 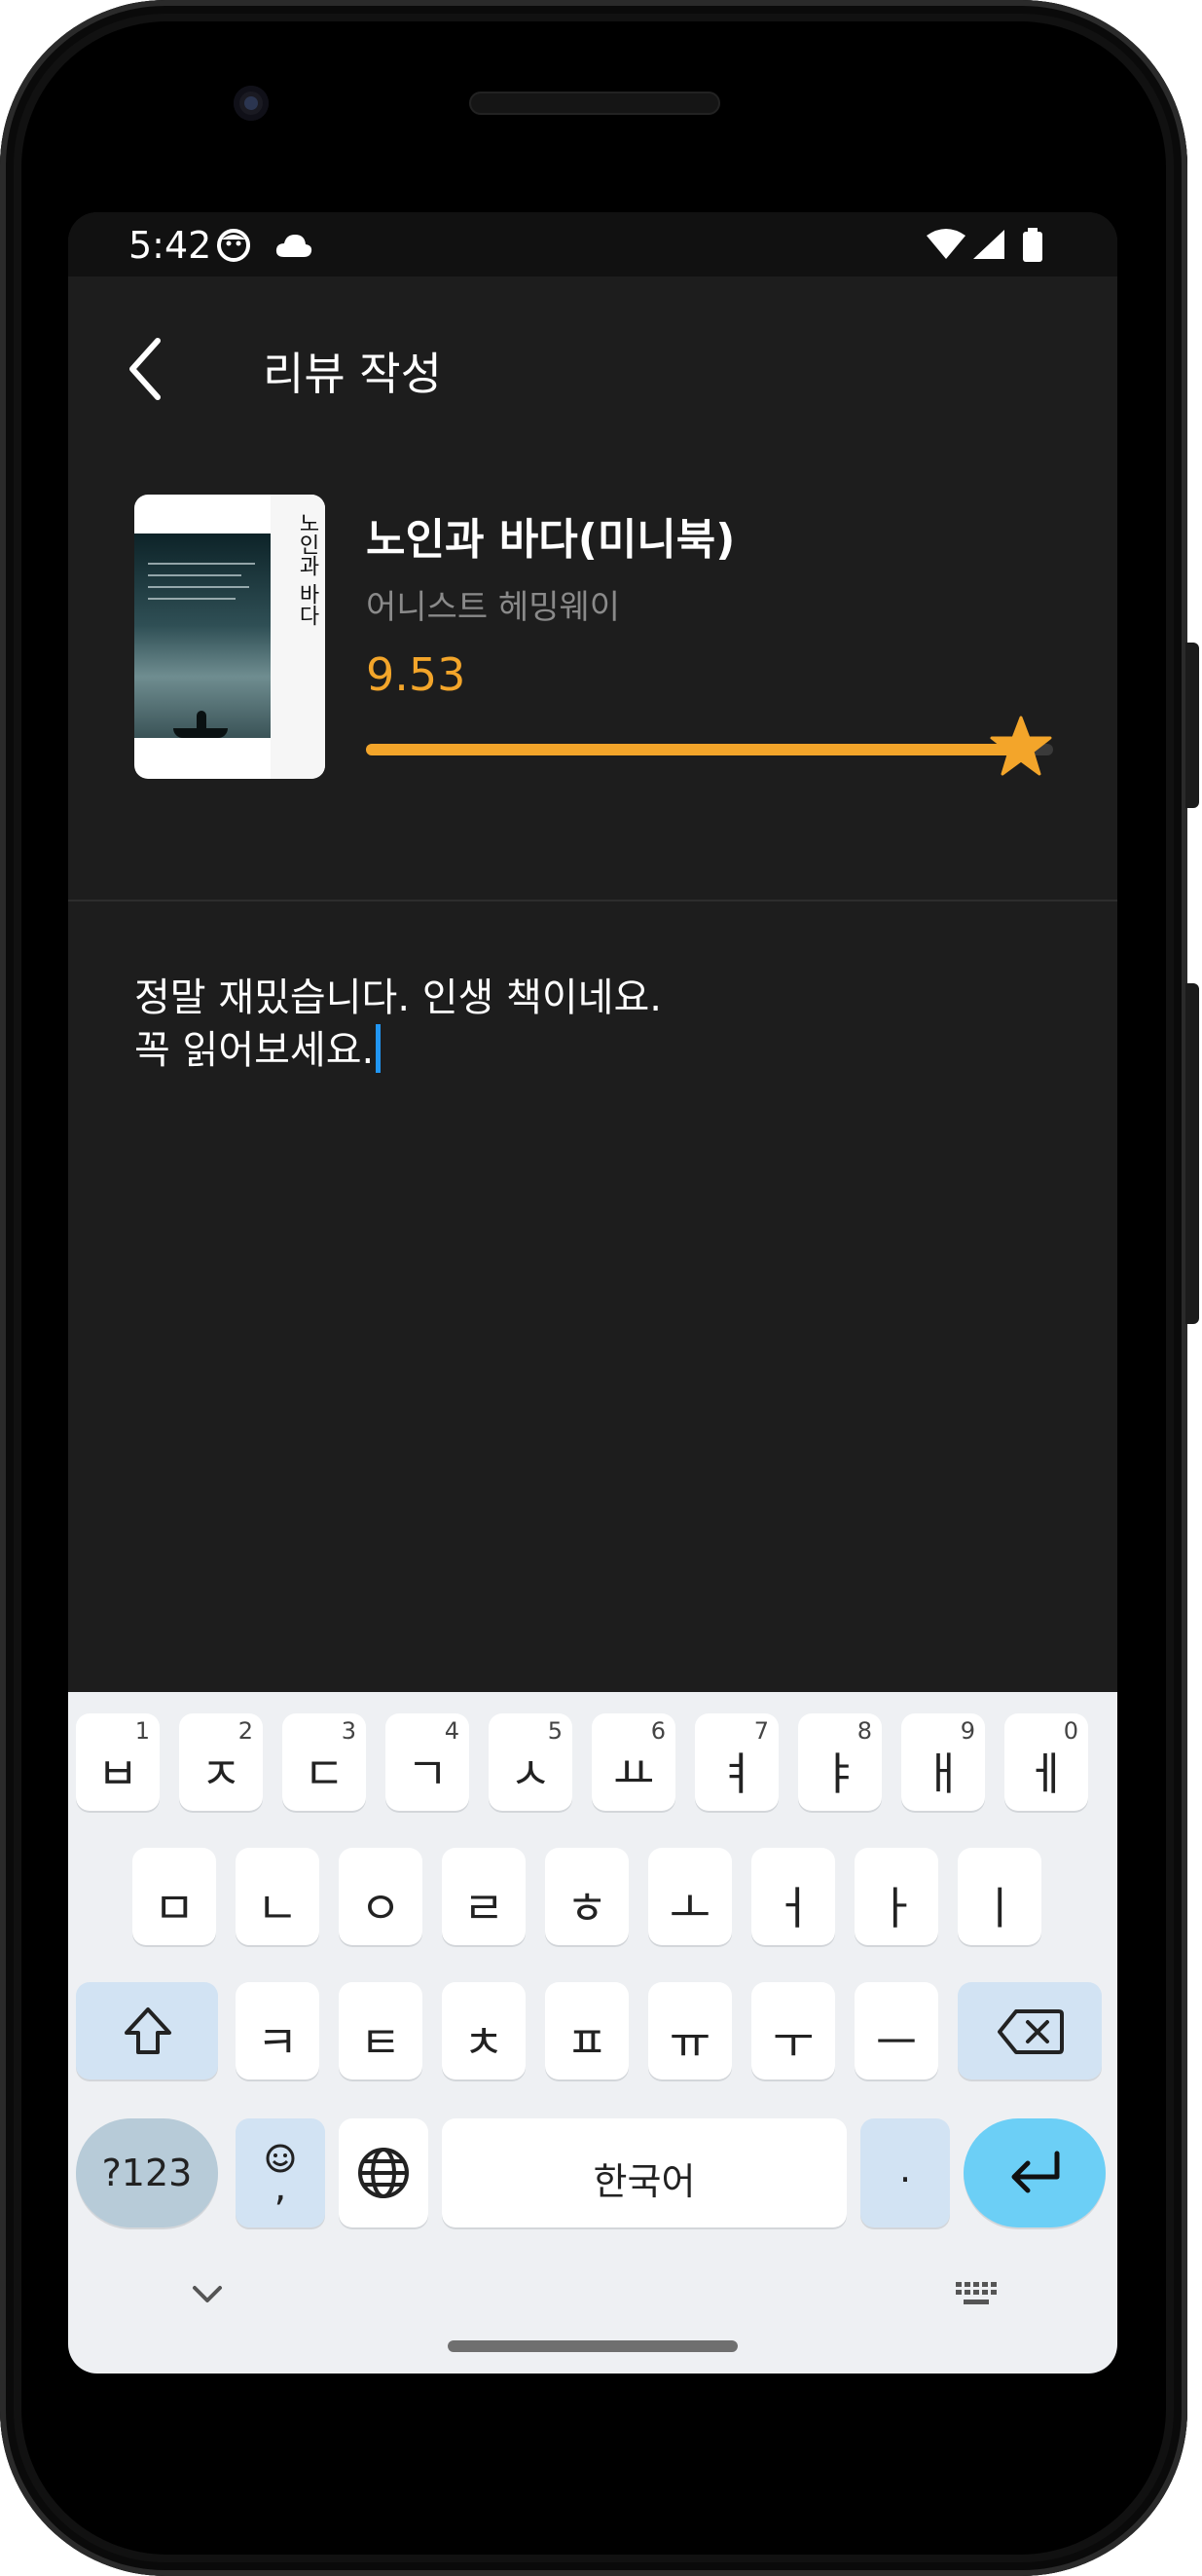 I want to click on key-i: ㅣ, so click(x=999, y=1896).